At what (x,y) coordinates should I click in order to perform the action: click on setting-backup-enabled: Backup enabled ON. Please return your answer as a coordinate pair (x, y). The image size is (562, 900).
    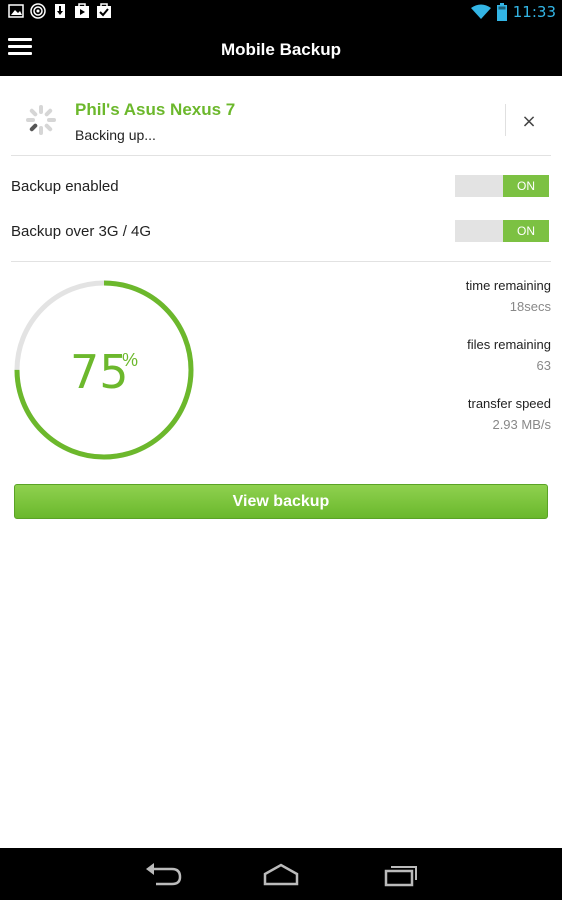
    Looking at the image, I should click on (281, 187).